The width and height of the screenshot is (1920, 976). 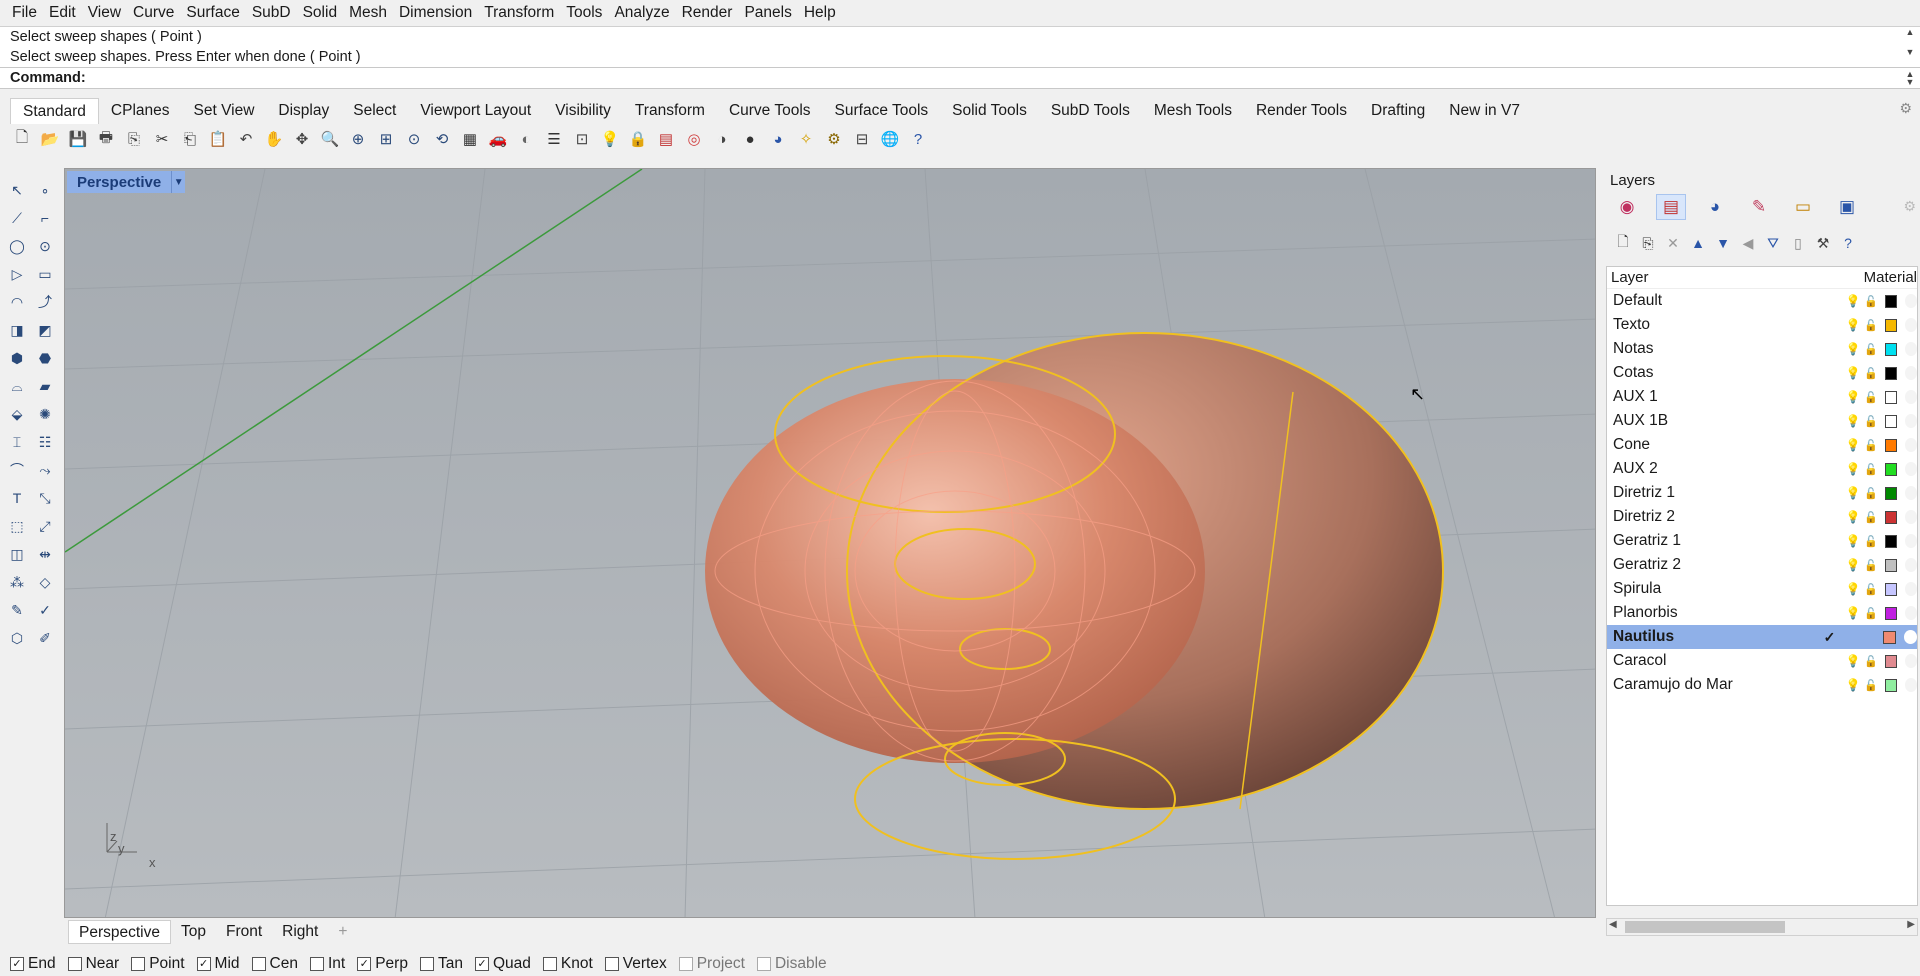 I want to click on tab-transform: Transform, so click(x=670, y=111).